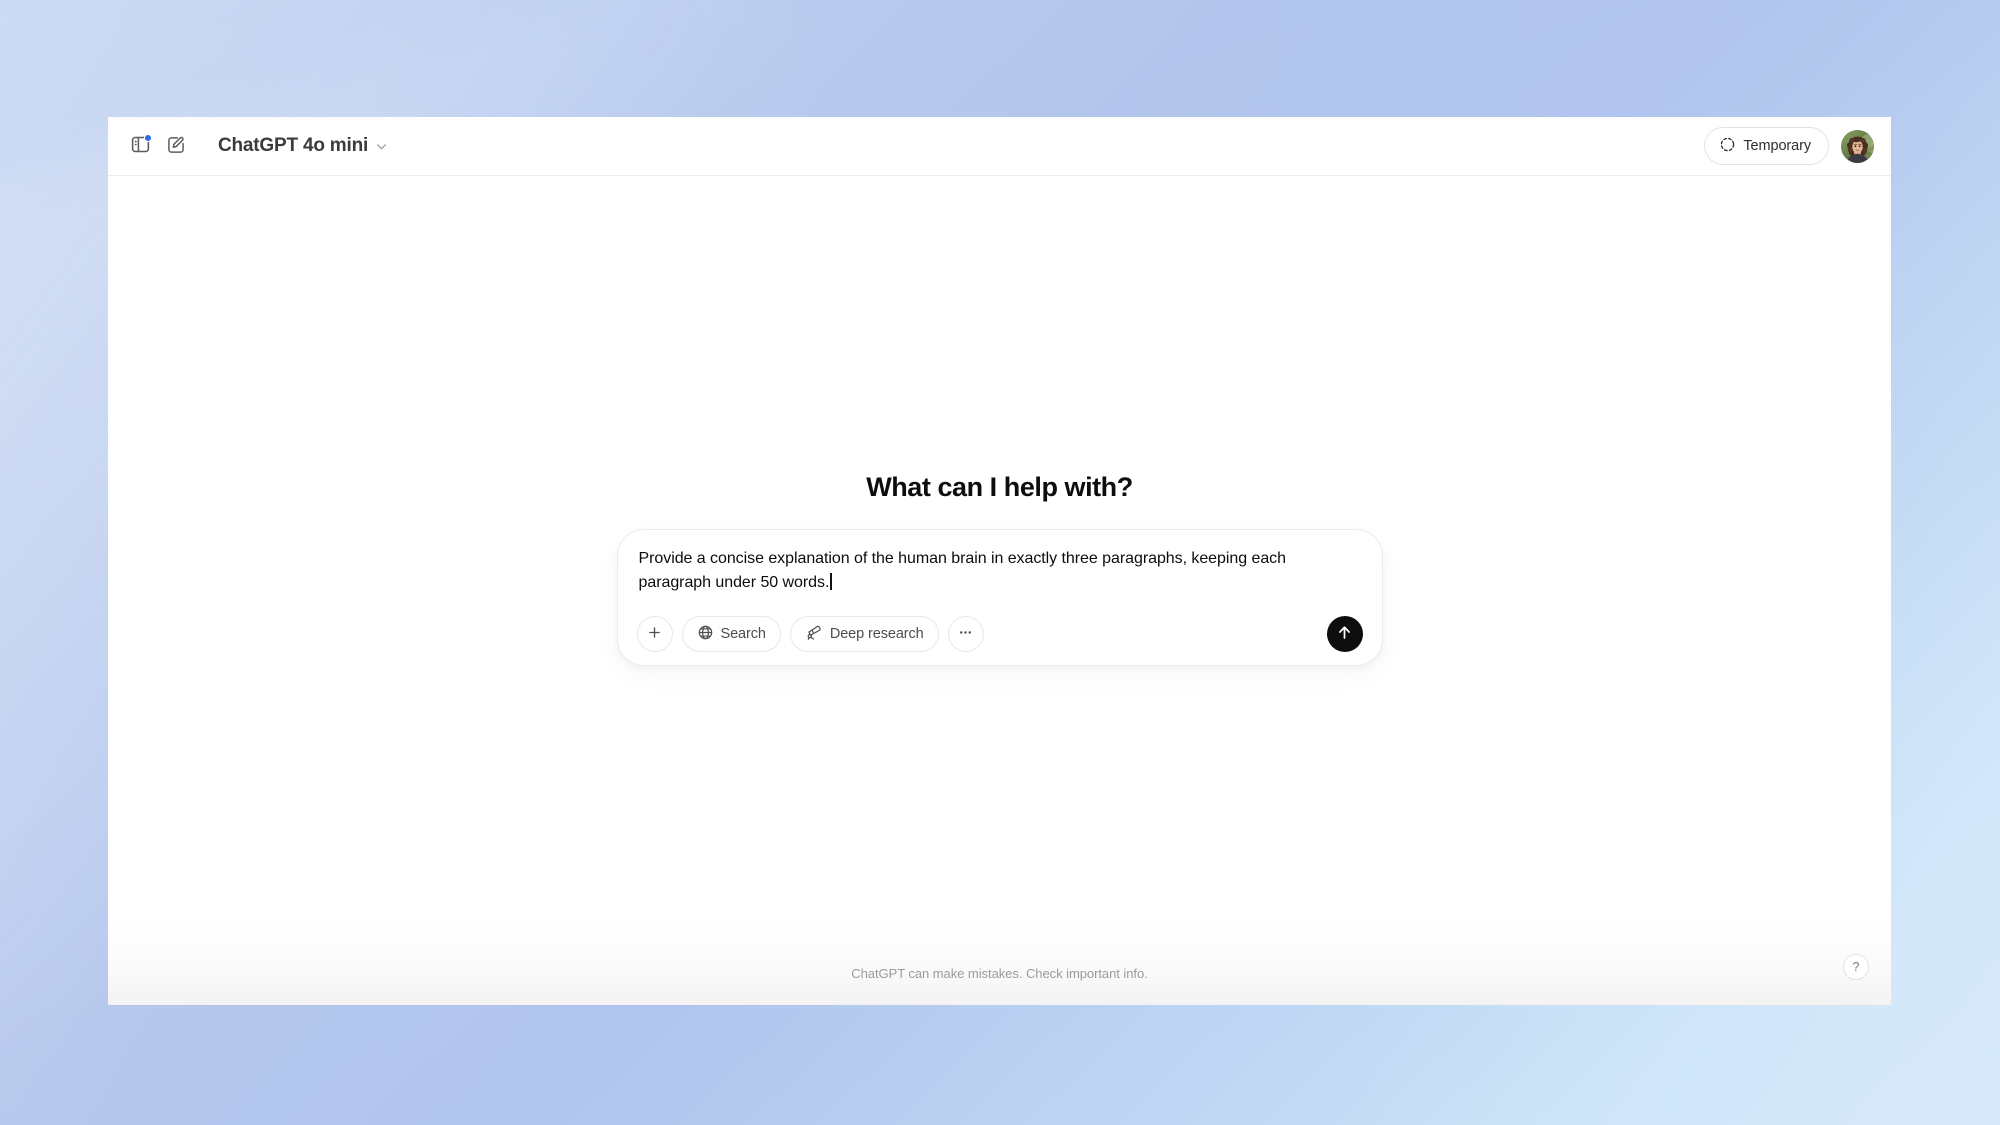  I want to click on search-button: Search, so click(731, 634).